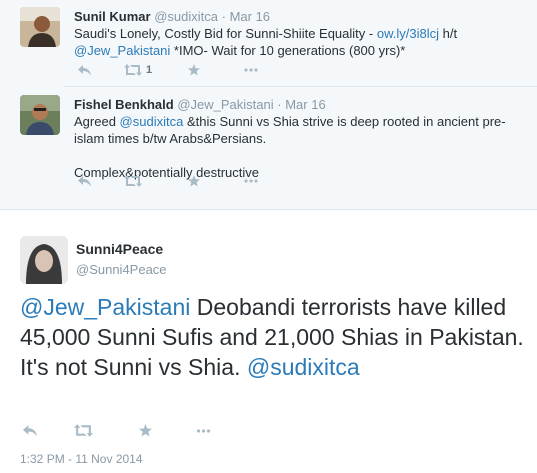 The width and height of the screenshot is (537, 473). Describe the element at coordinates (408, 33) in the screenshot. I see `tweet-link: ow.ly/3i8lcj` at that location.